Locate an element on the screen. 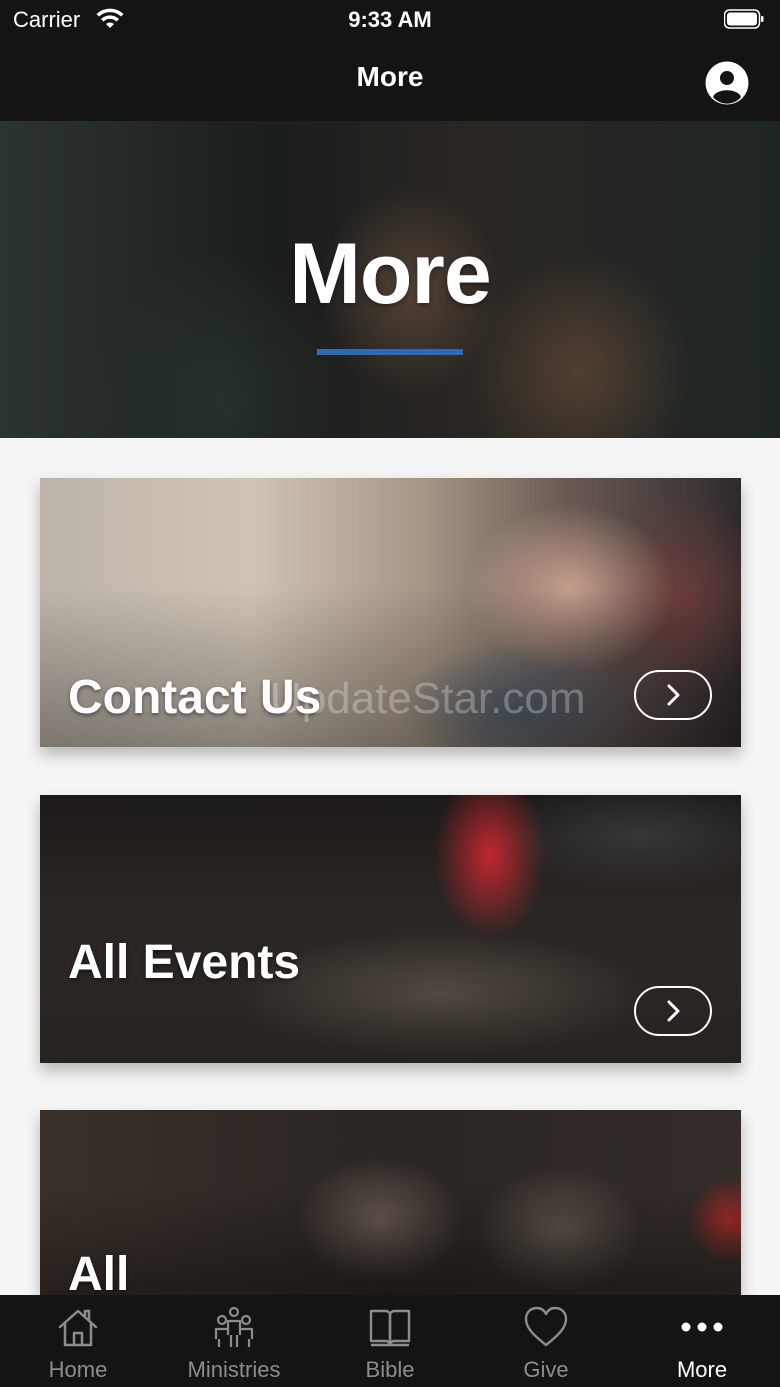 The width and height of the screenshot is (780, 1387). tab-bible: Bible is located at coordinates (390, 1341).